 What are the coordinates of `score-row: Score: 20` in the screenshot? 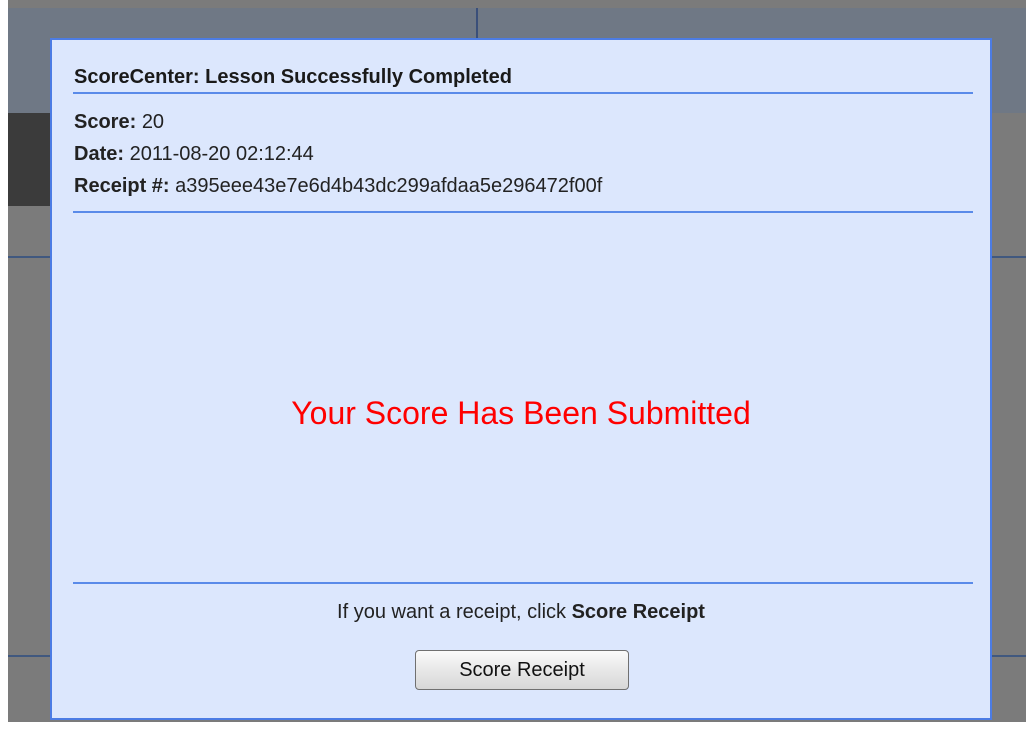 It's located at (119, 122).